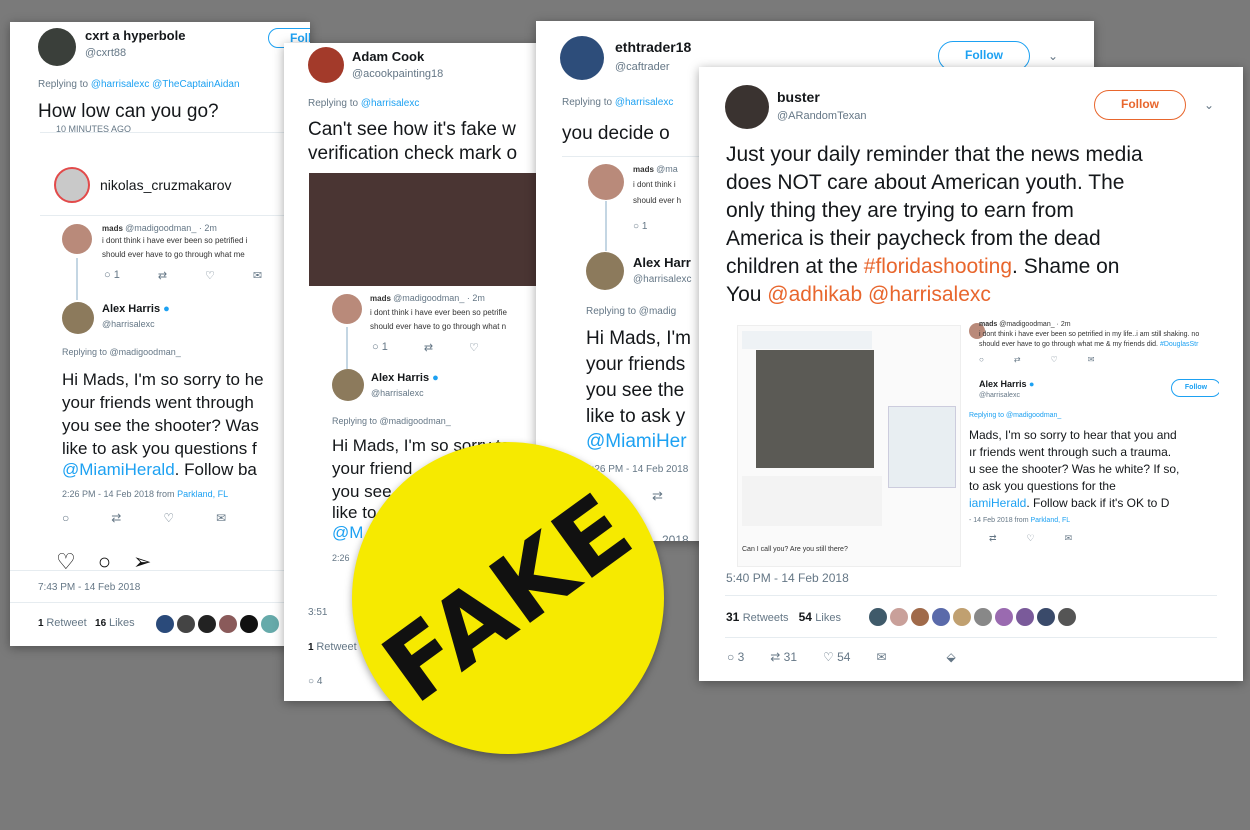  Describe the element at coordinates (821, 116) in the screenshot. I see `user-handle: @ARandomTexan` at that location.